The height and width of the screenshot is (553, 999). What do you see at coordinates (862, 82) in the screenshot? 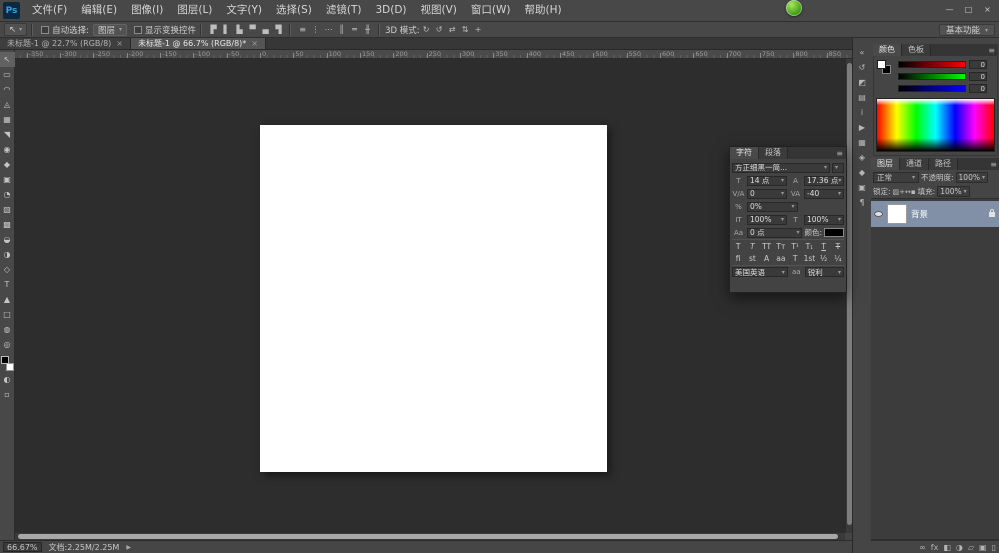
I see `adjustments-panel-icon: ◩` at bounding box center [862, 82].